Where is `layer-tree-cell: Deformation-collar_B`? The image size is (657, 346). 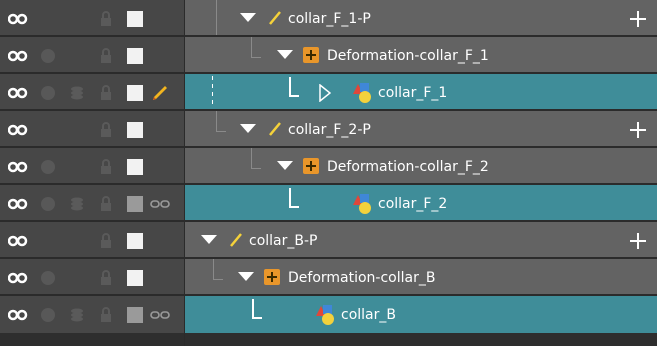
layer-tree-cell: Deformation-collar_B is located at coordinates (421, 277).